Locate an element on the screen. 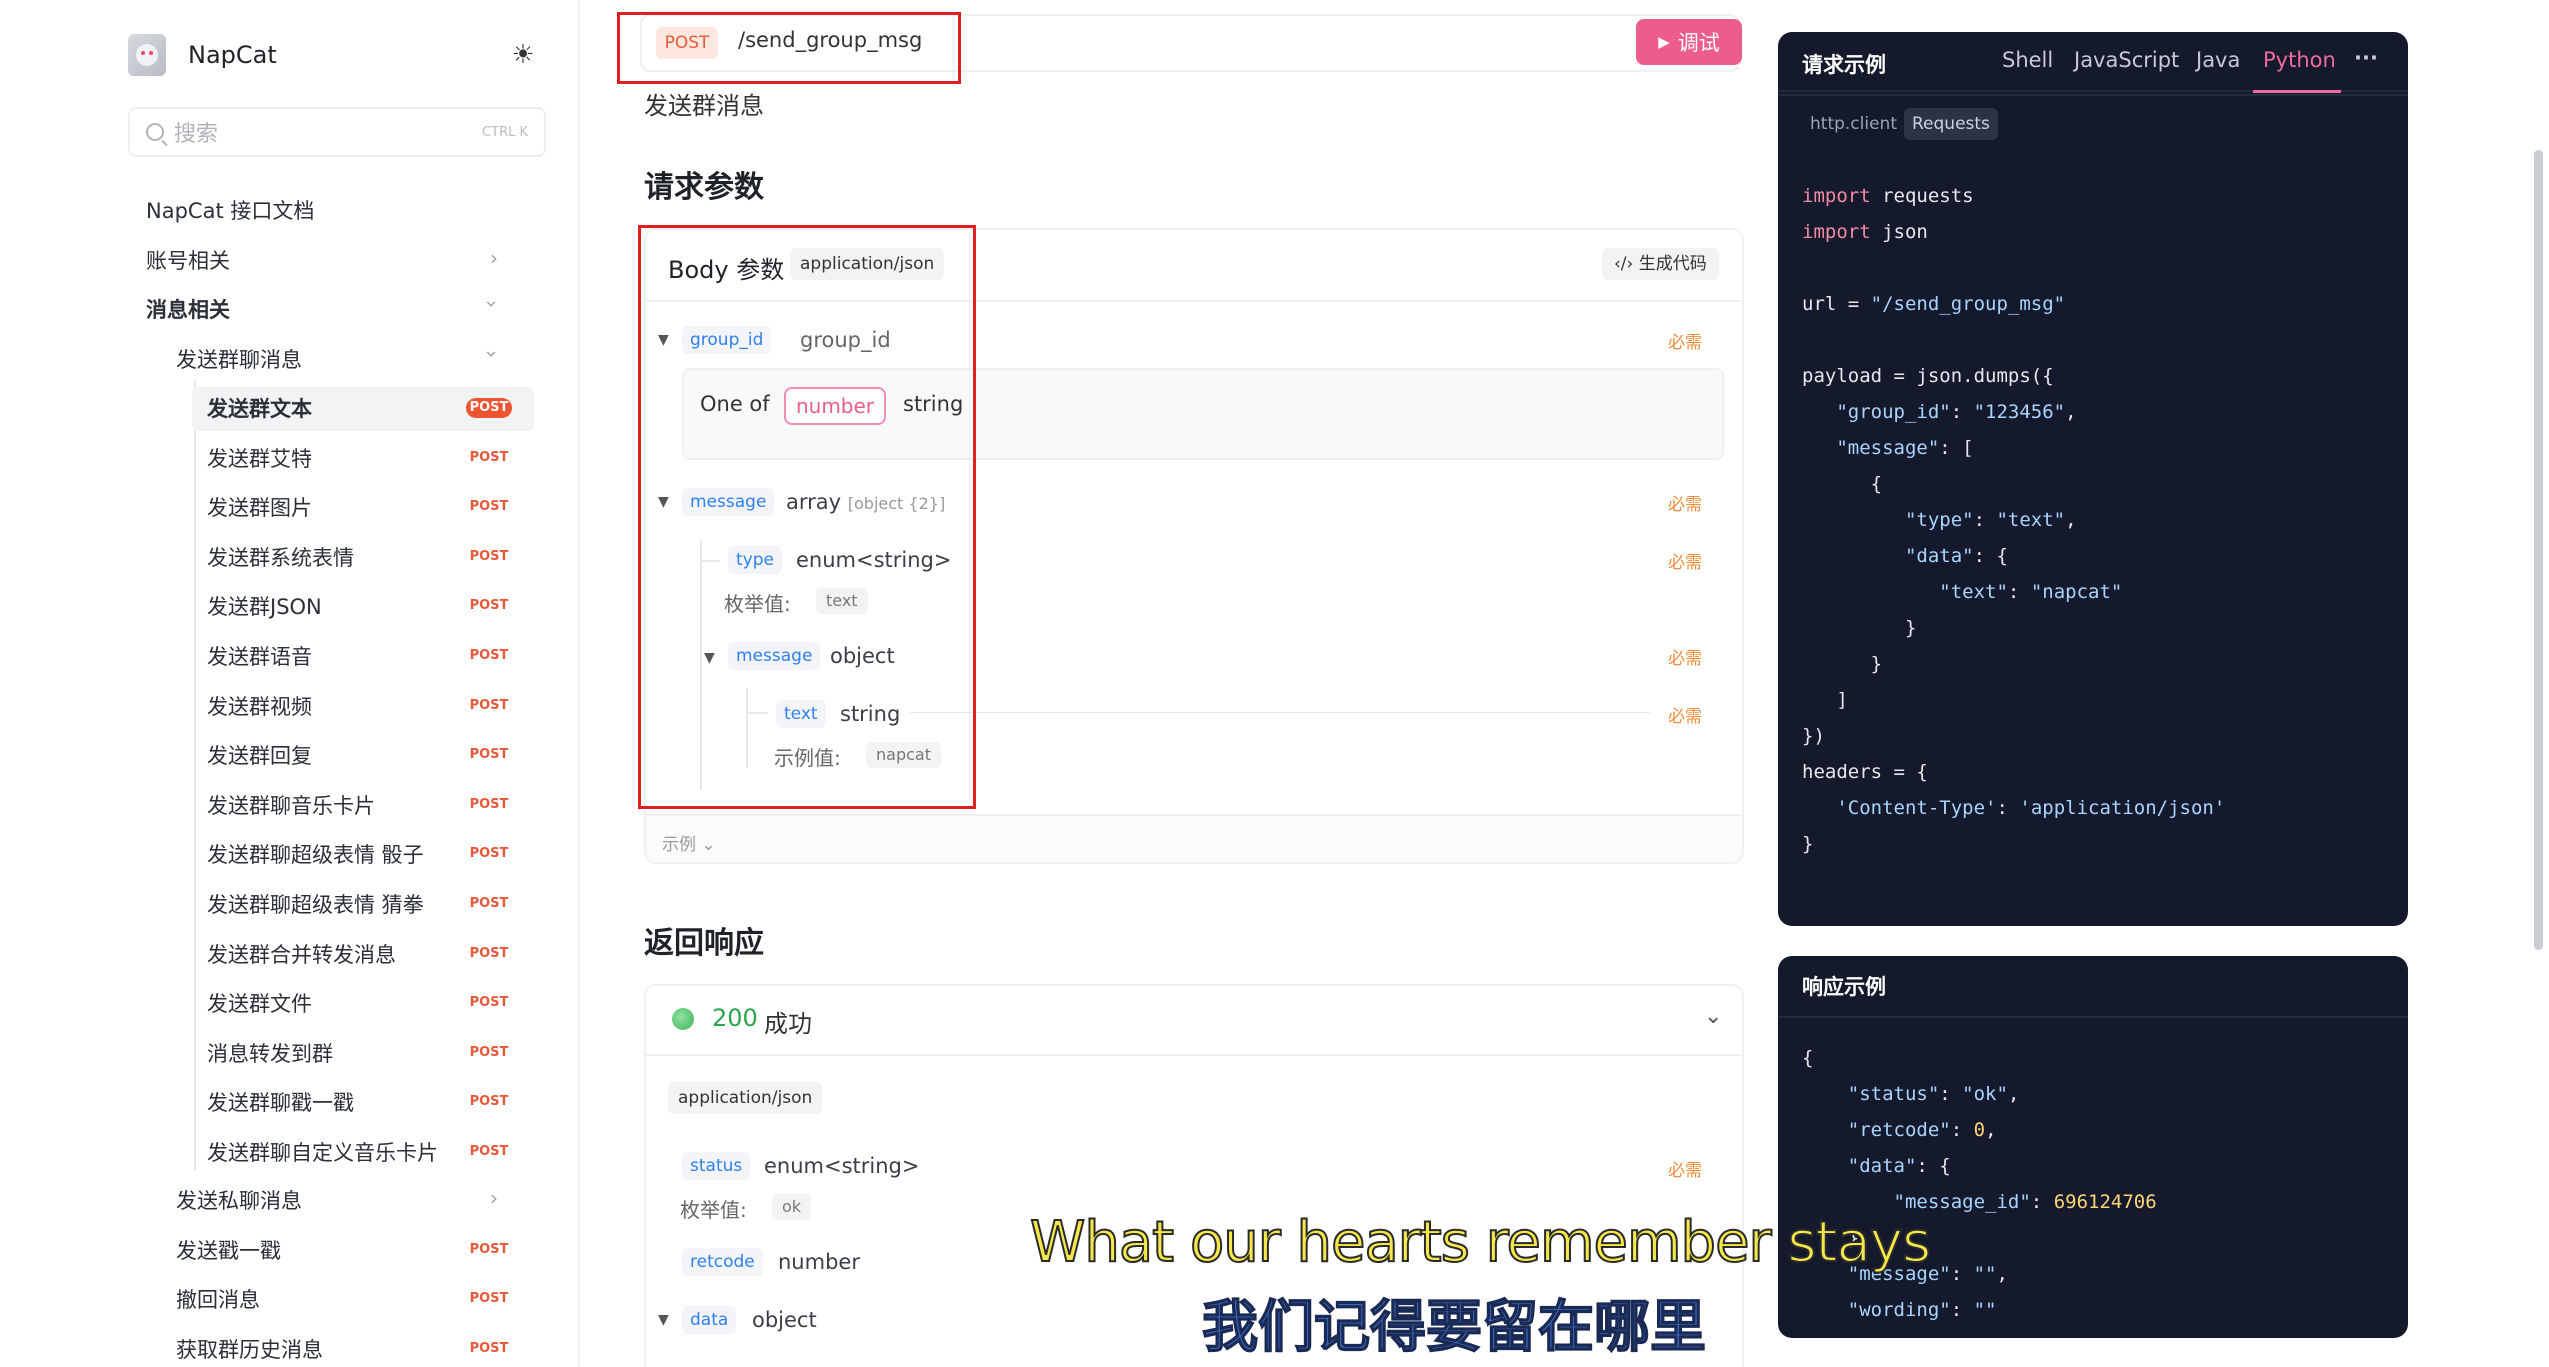 This screenshot has width=2549, height=1367. sidebar-endpoint-item: 发送群聊音乐卡片 is located at coordinates (291, 805).